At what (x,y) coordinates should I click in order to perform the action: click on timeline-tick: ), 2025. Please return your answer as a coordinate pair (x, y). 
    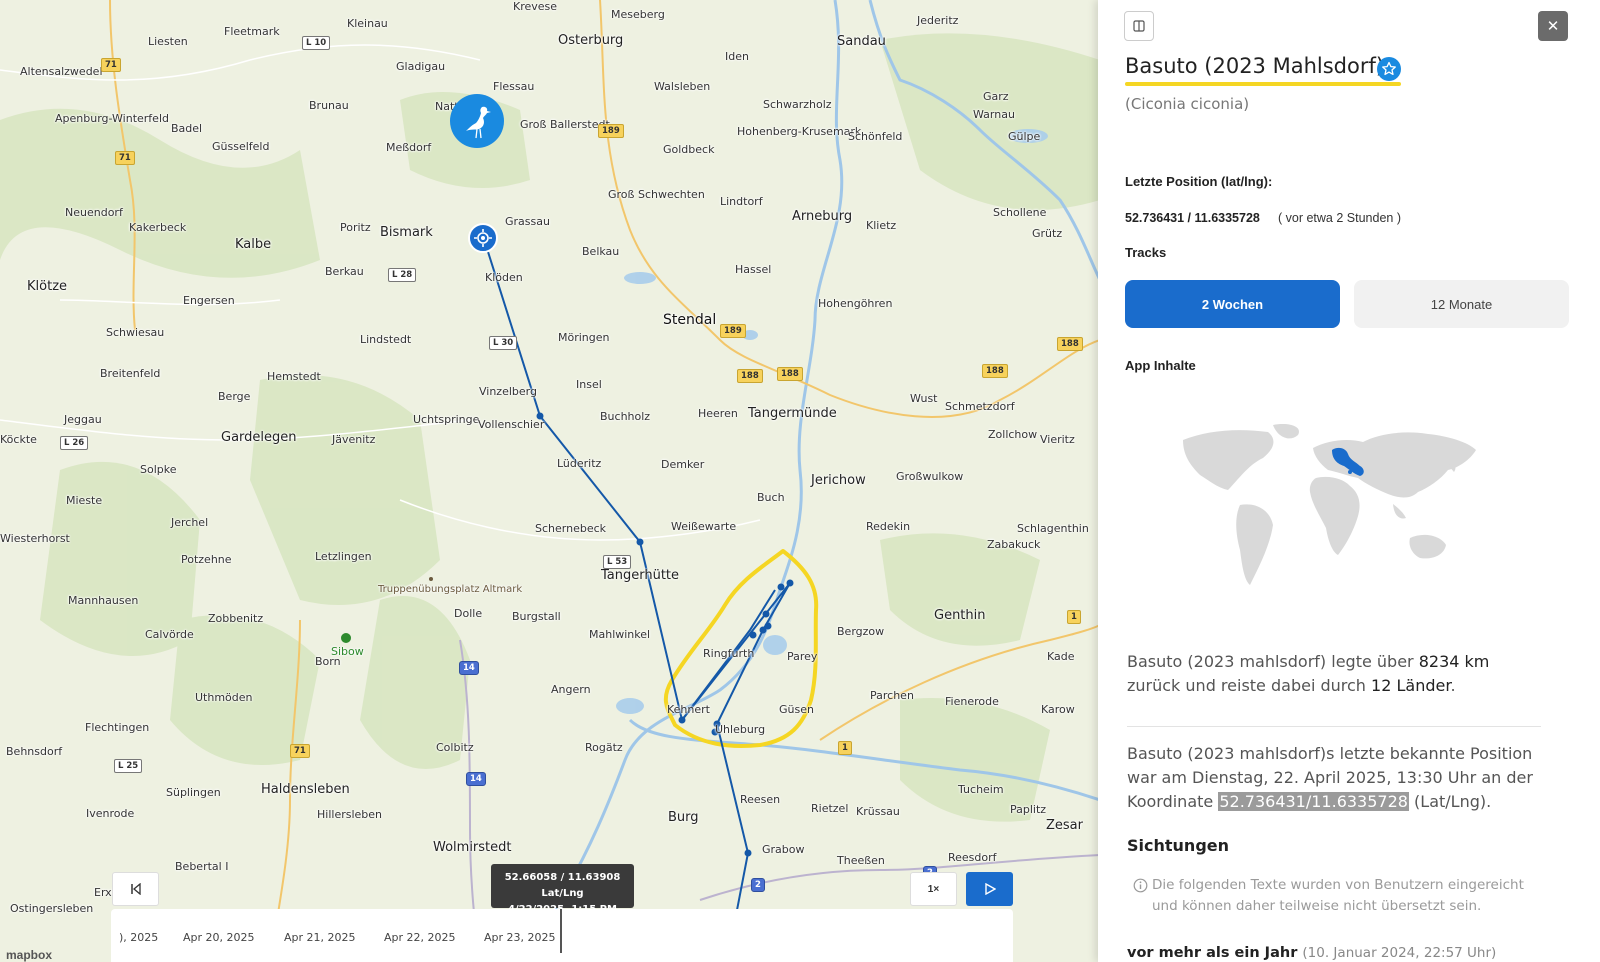
    Looking at the image, I should click on (139, 937).